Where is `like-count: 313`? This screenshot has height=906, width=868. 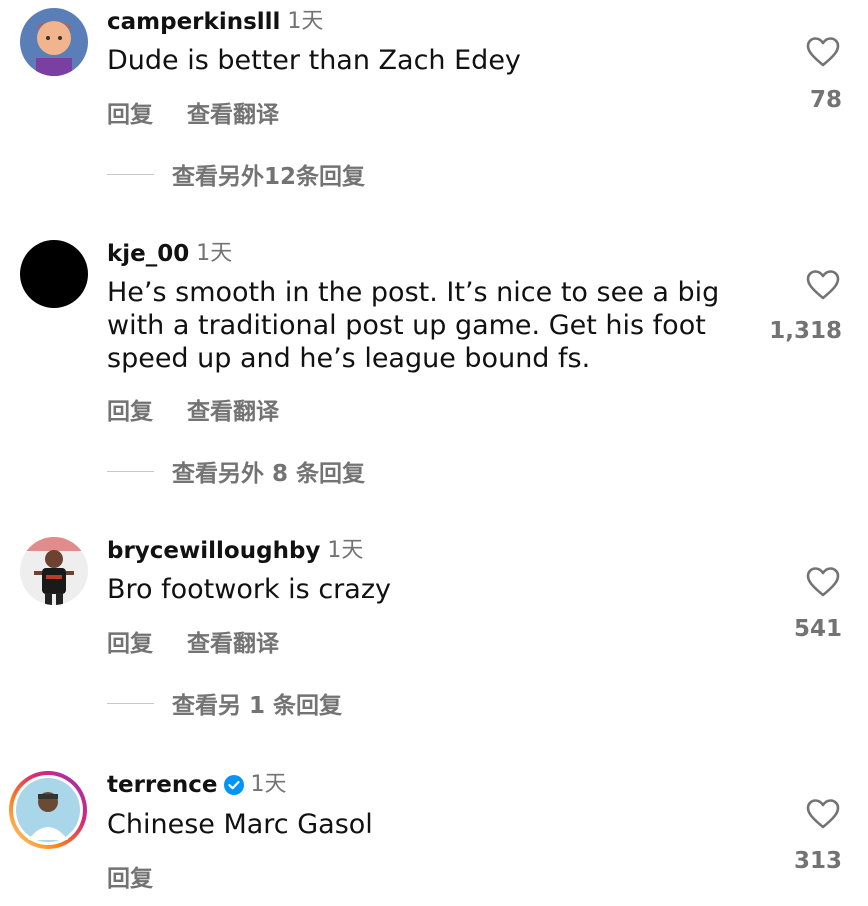
like-count: 313 is located at coordinates (817, 861).